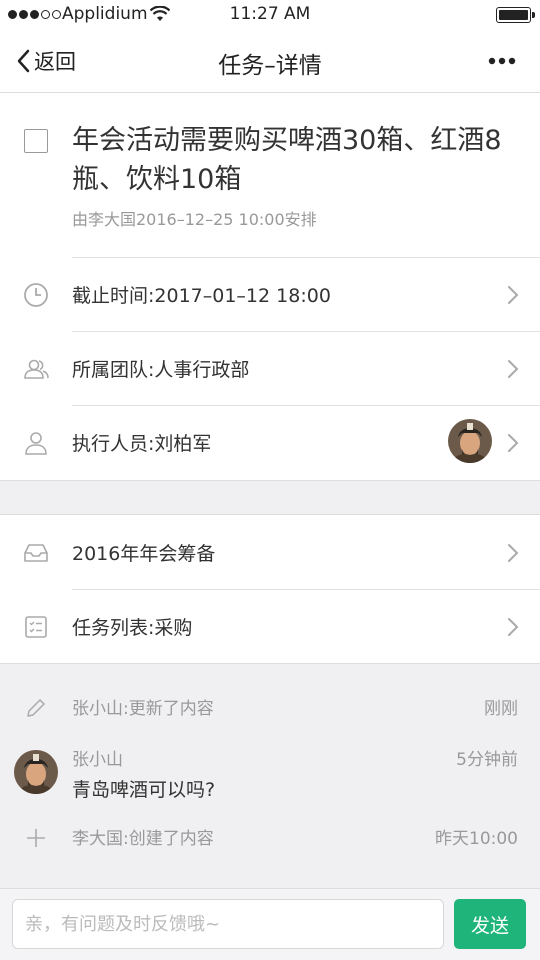  I want to click on clock-icon, so click(36, 295).